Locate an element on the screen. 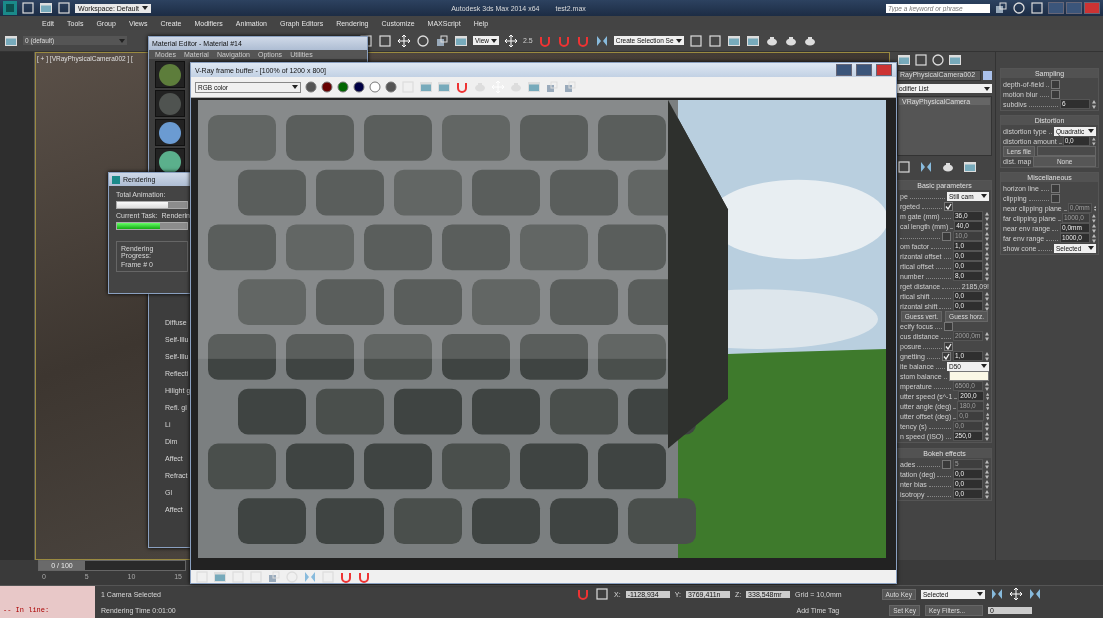 The height and width of the screenshot is (618, 1103). color-swatch is located at coordinates (969, 376).